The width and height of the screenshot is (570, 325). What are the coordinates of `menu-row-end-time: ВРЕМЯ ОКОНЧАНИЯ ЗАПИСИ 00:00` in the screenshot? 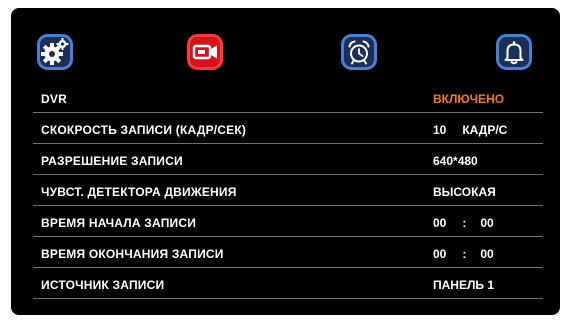 It's located at (288, 252).